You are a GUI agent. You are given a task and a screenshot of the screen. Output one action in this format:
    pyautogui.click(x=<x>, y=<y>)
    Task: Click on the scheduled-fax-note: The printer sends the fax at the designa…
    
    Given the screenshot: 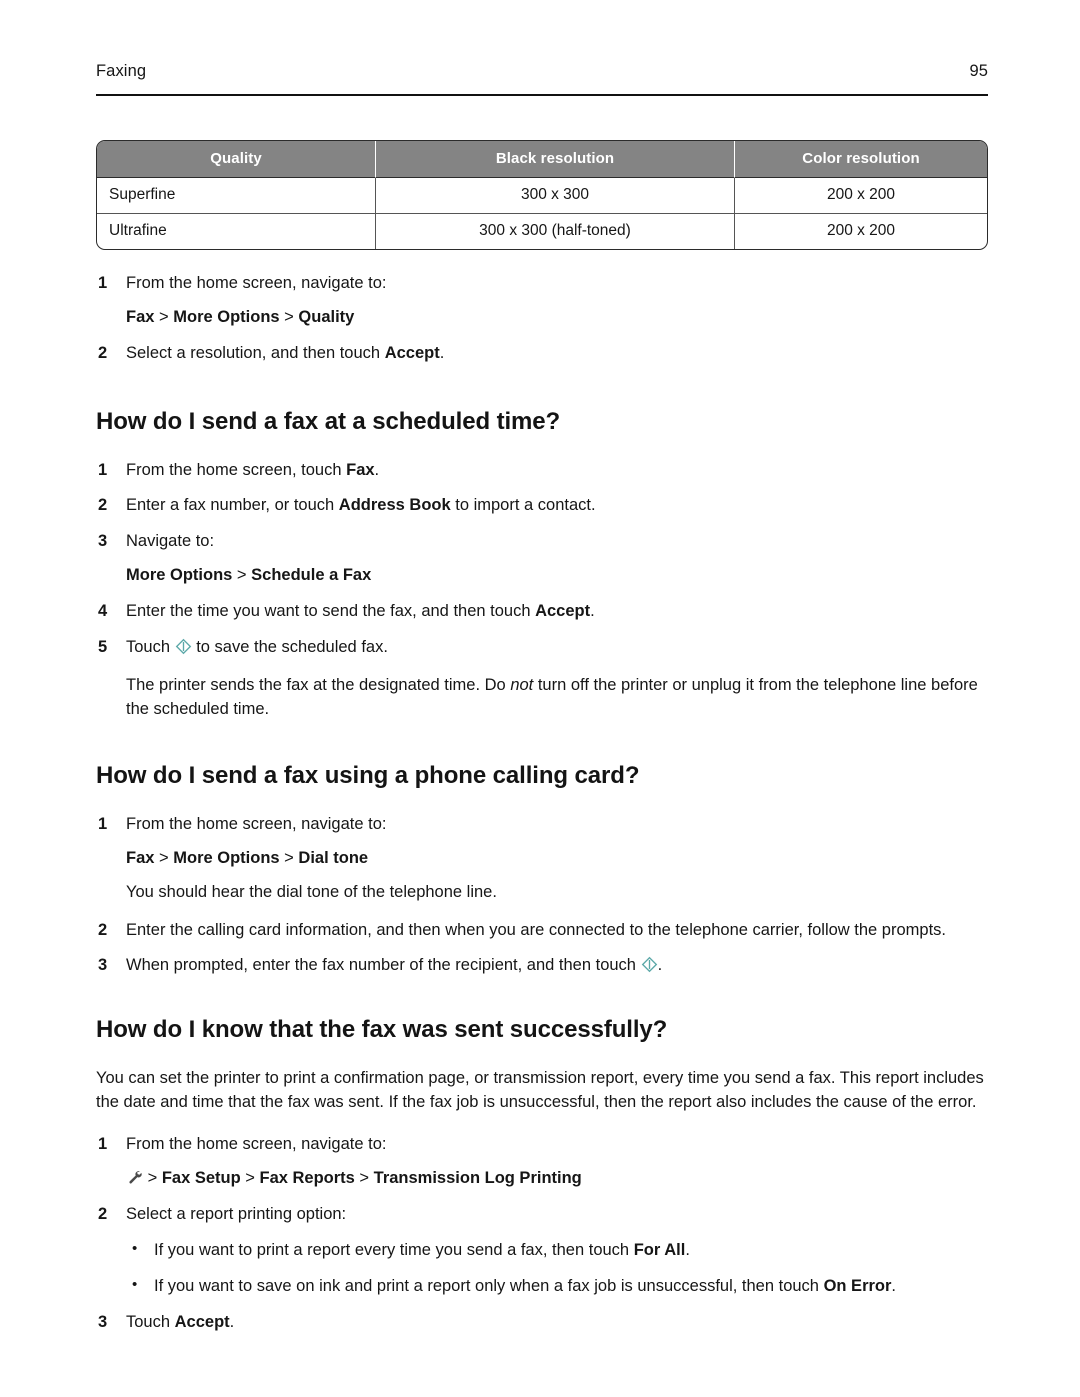 What is the action you would take?
    pyautogui.click(x=543, y=698)
    